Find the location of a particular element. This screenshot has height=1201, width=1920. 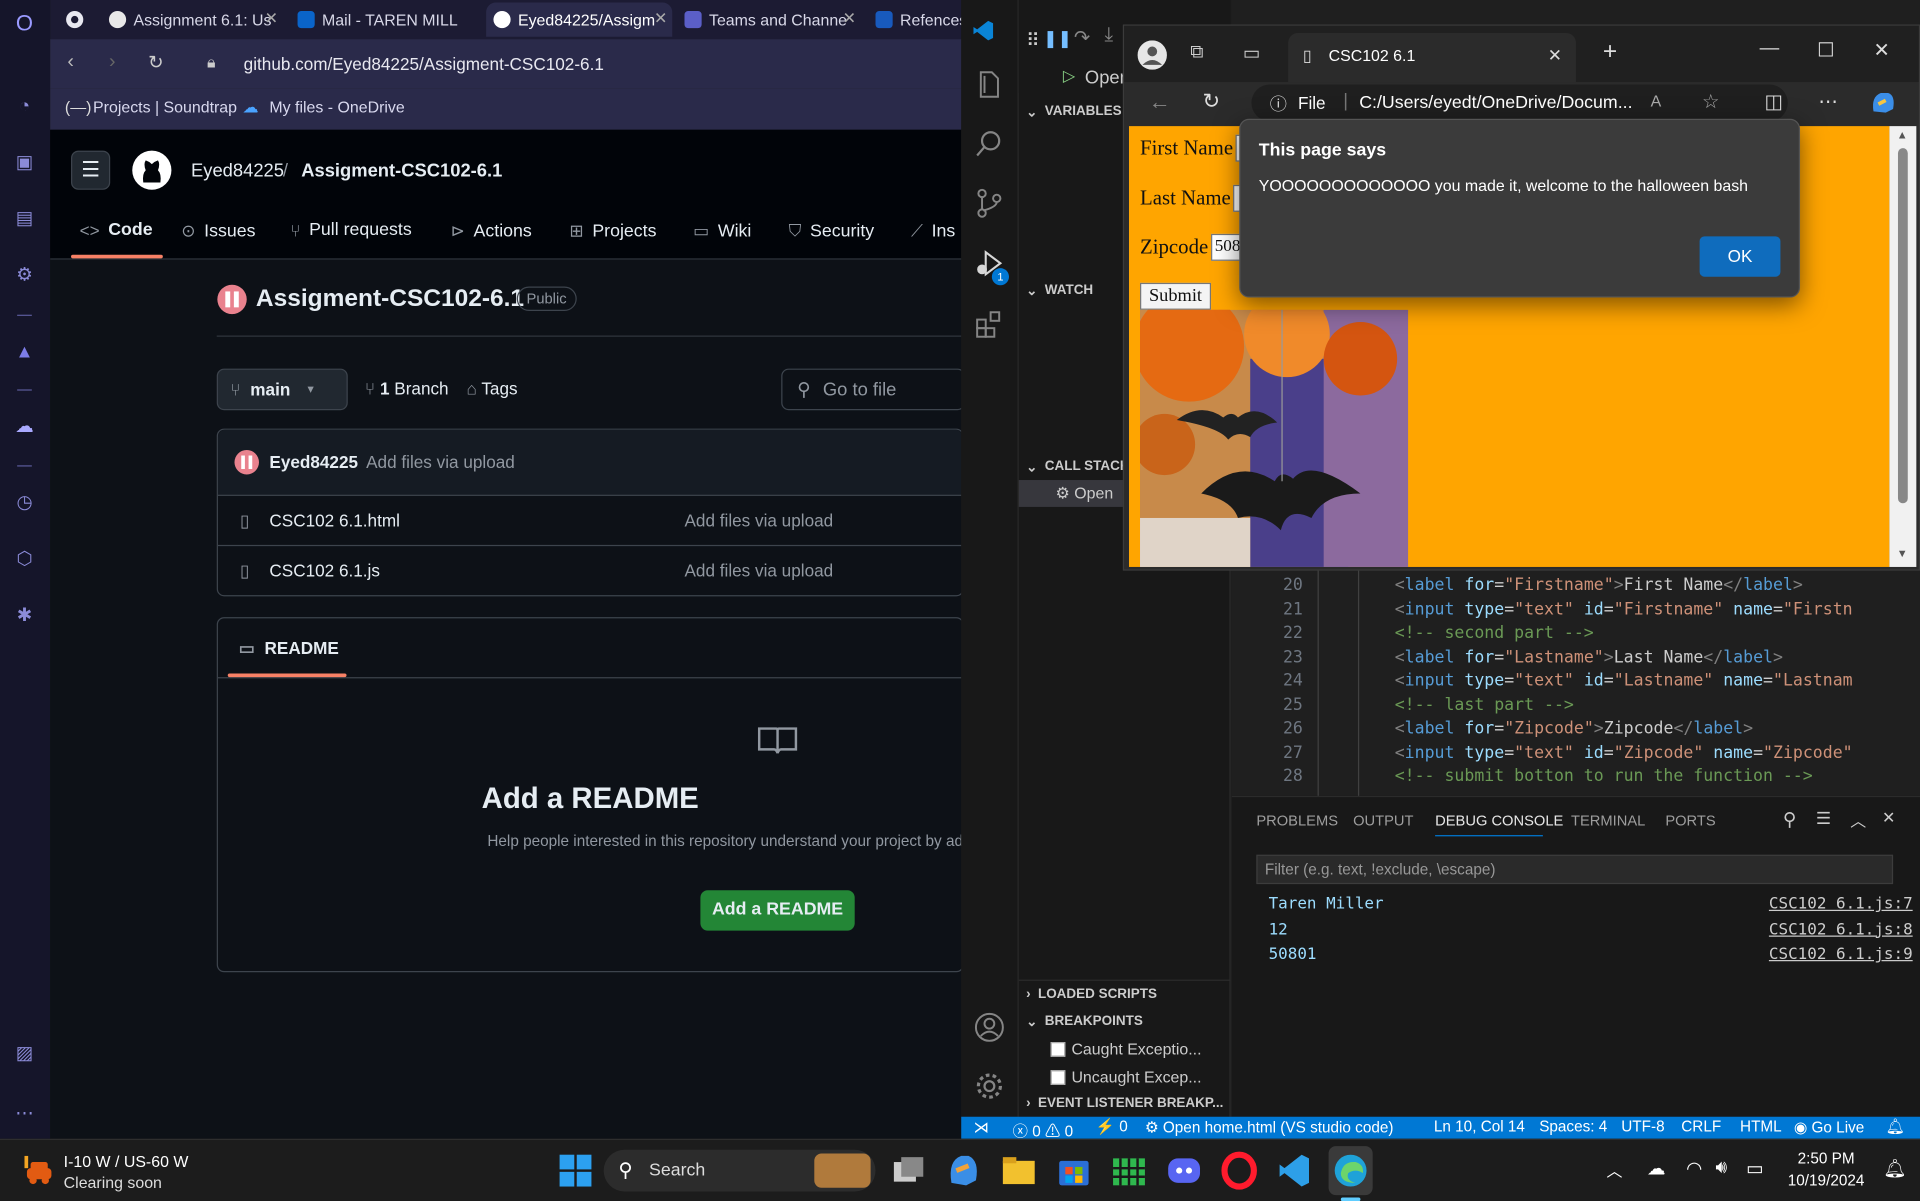

indentation: Spaces: 4 is located at coordinates (1573, 1126).